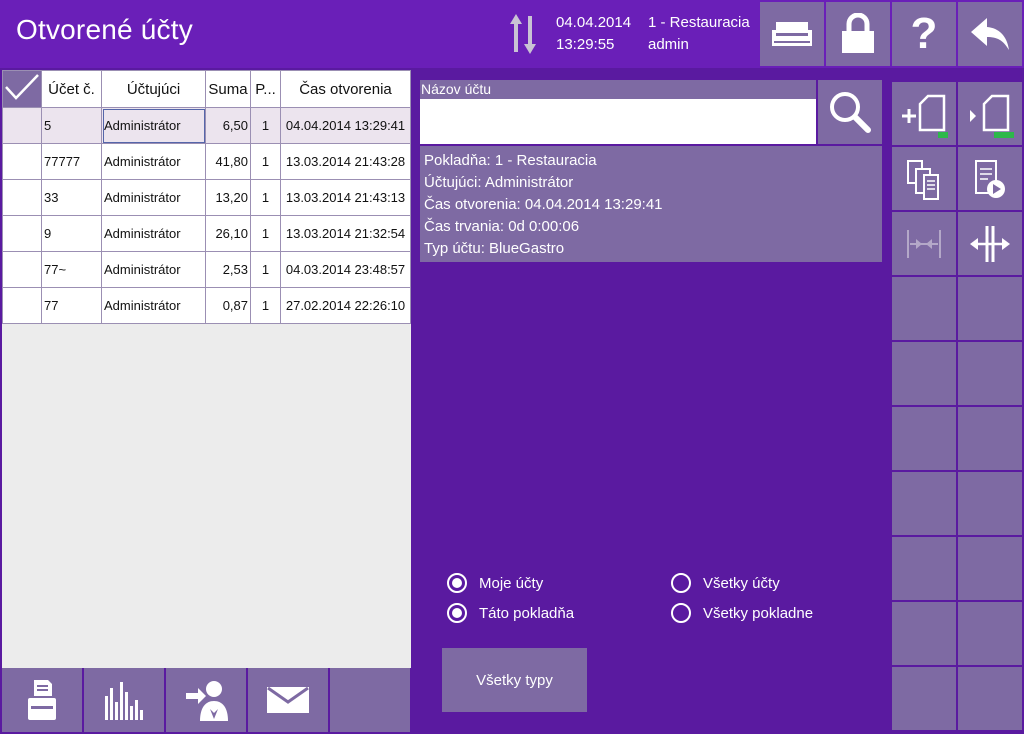 The height and width of the screenshot is (734, 1024). Describe the element at coordinates (990, 243) in the screenshot. I see `split-account-button` at that location.